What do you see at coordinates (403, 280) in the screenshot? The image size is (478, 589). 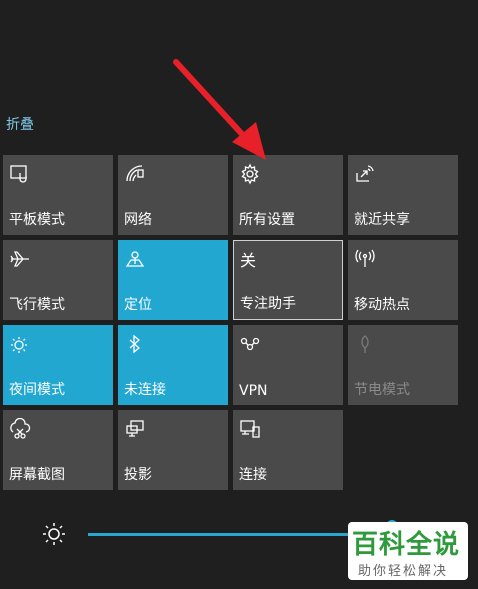 I see `tile-mobile-hotspot: 移动热点` at bounding box center [403, 280].